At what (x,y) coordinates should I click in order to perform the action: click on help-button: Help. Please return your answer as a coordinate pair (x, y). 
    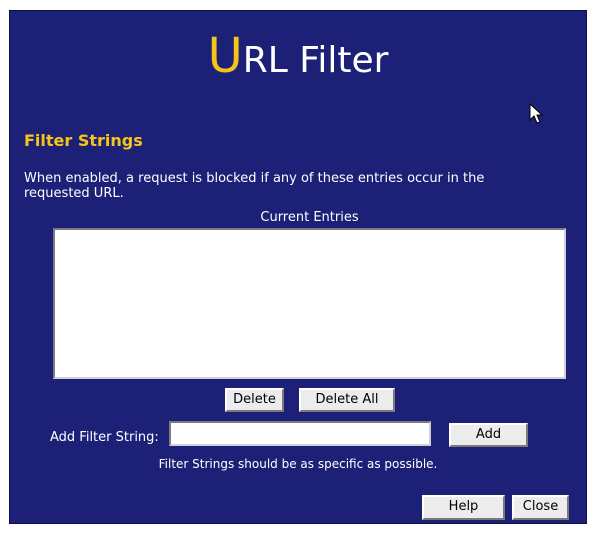
    Looking at the image, I should click on (463, 507).